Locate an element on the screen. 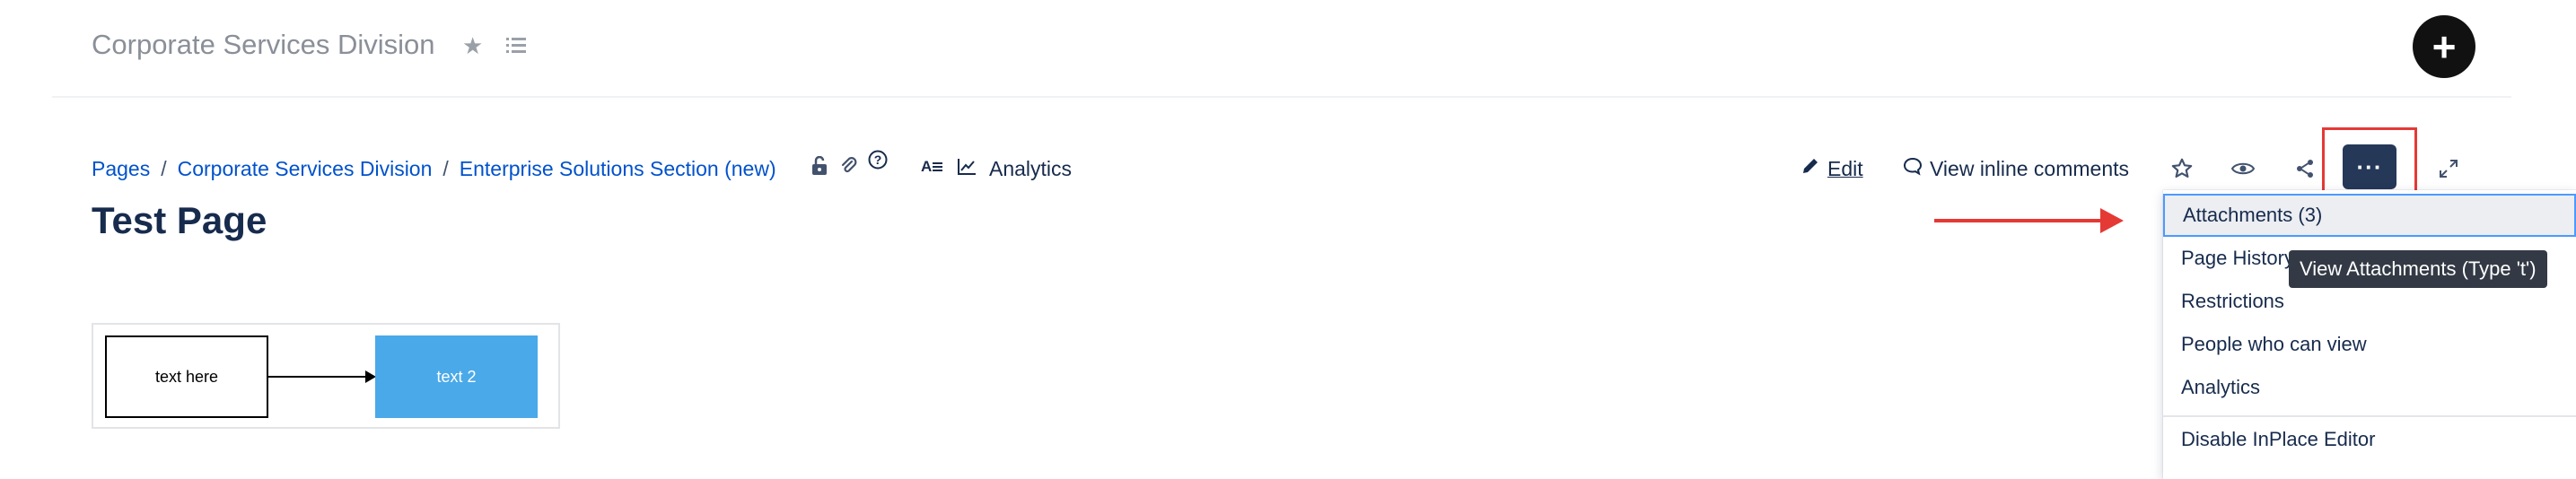 The width and height of the screenshot is (2576, 479). header-divider is located at coordinates (1281, 97).